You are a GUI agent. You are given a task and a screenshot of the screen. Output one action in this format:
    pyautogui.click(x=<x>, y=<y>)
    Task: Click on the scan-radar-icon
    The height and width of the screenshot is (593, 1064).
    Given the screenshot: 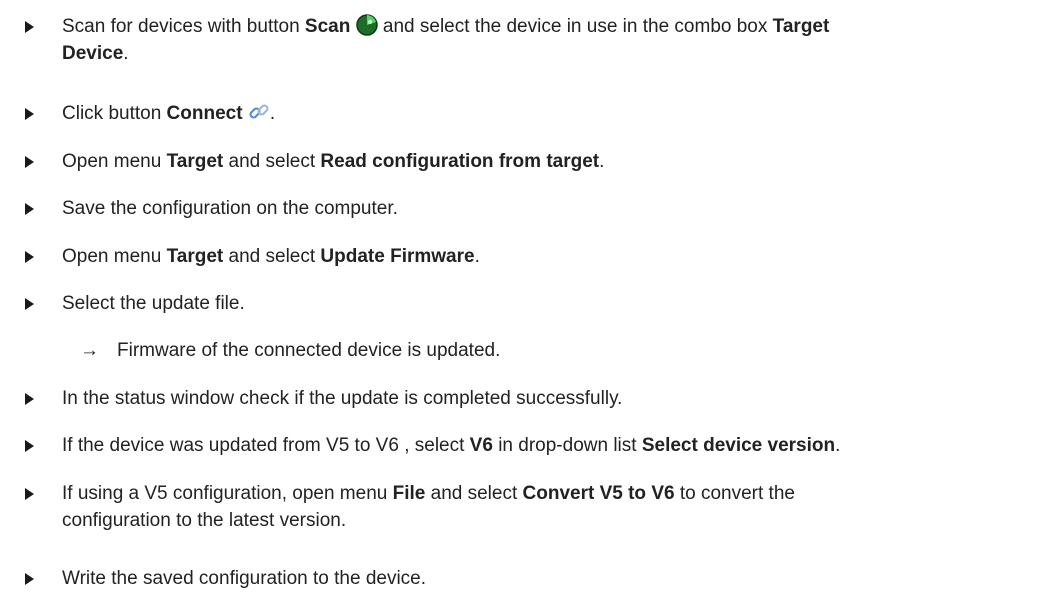 What is the action you would take?
    pyautogui.click(x=366, y=25)
    